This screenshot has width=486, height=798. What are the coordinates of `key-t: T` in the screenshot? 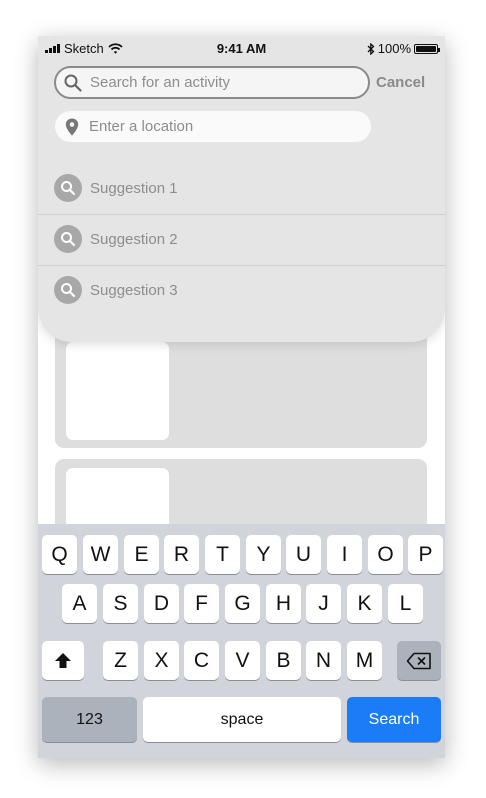 It's located at (222, 554).